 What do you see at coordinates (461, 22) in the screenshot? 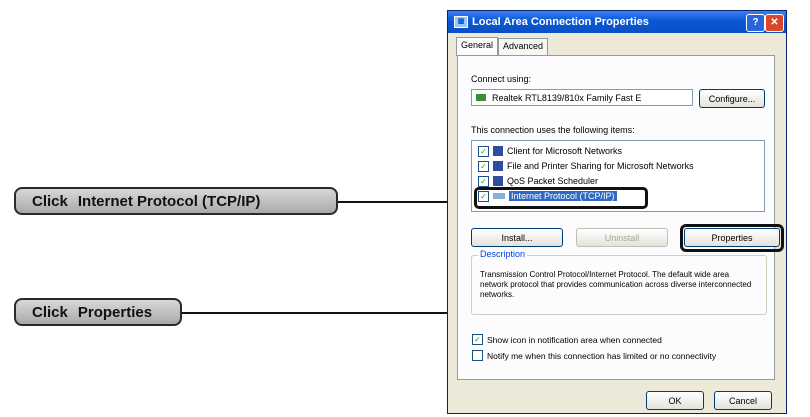
I see `network-connection-icon: ▩` at bounding box center [461, 22].